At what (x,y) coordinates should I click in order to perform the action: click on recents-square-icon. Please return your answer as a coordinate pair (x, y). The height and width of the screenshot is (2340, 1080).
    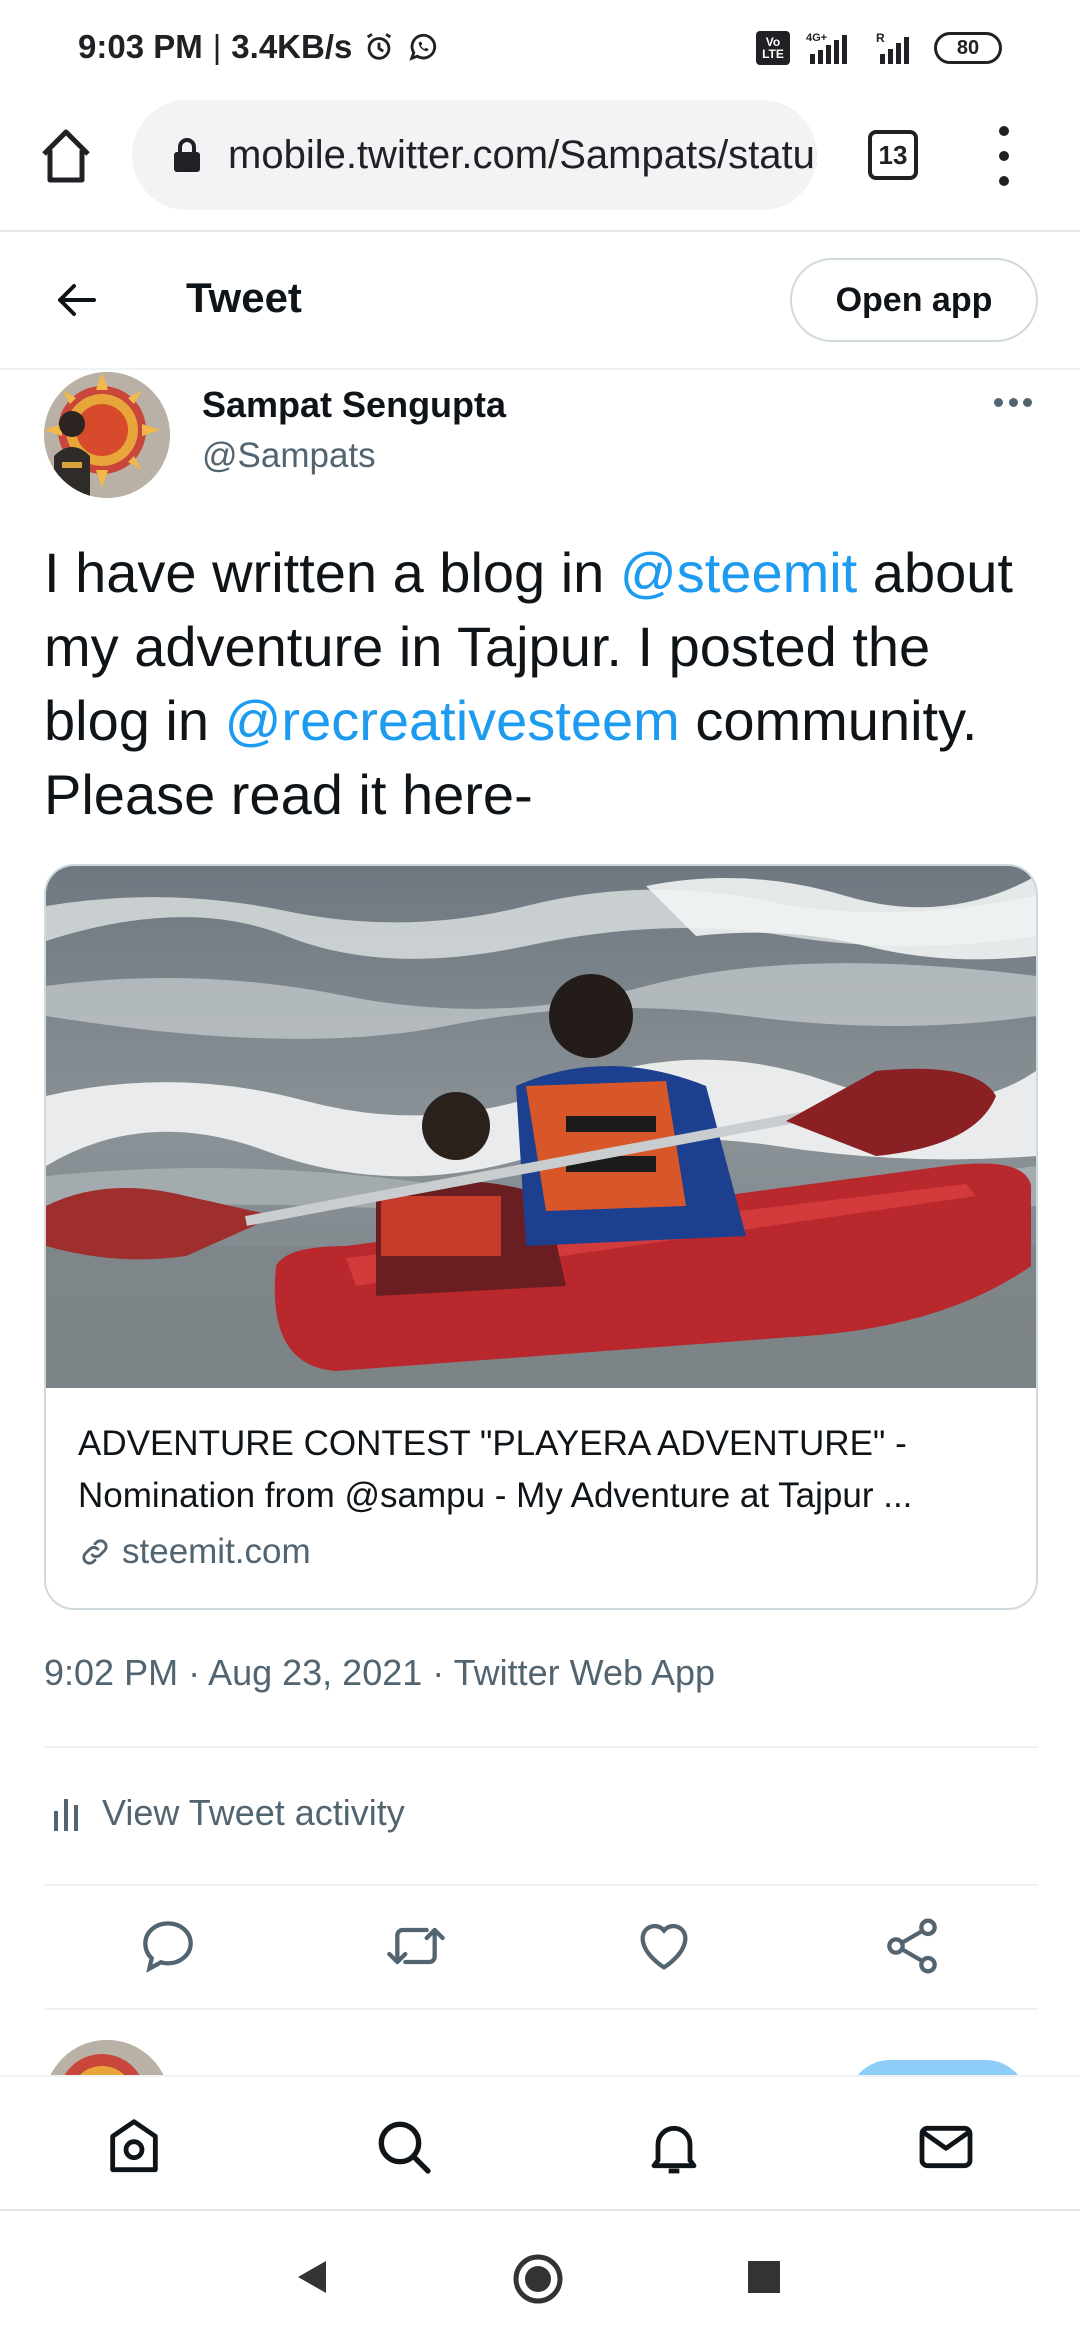
    Looking at the image, I should click on (764, 2277).